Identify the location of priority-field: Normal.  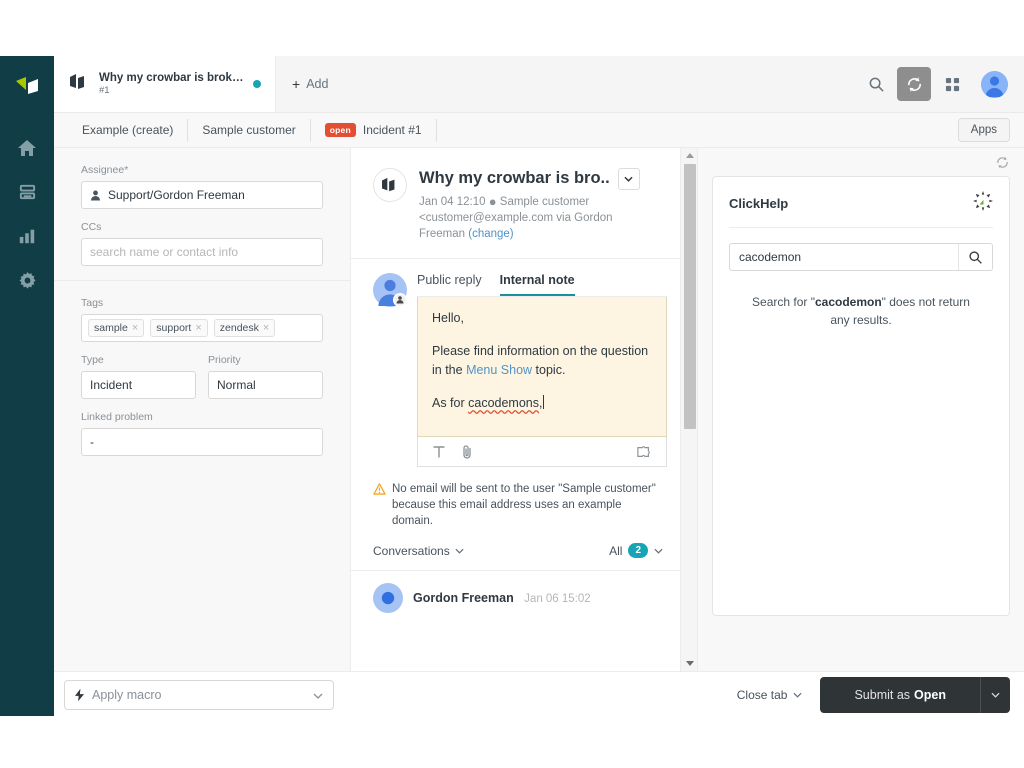
(265, 385).